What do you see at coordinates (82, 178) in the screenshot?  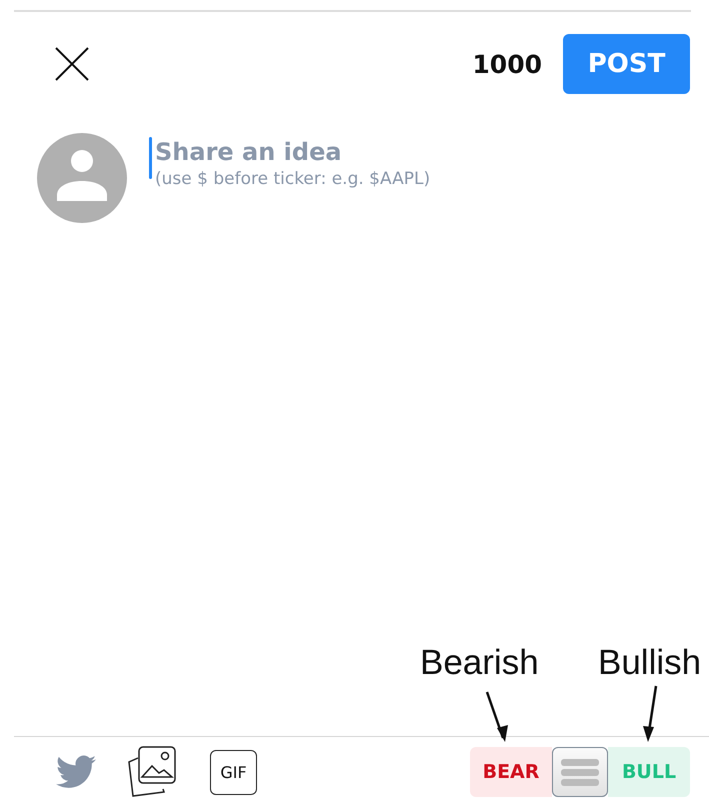 I see `avatar-icon` at bounding box center [82, 178].